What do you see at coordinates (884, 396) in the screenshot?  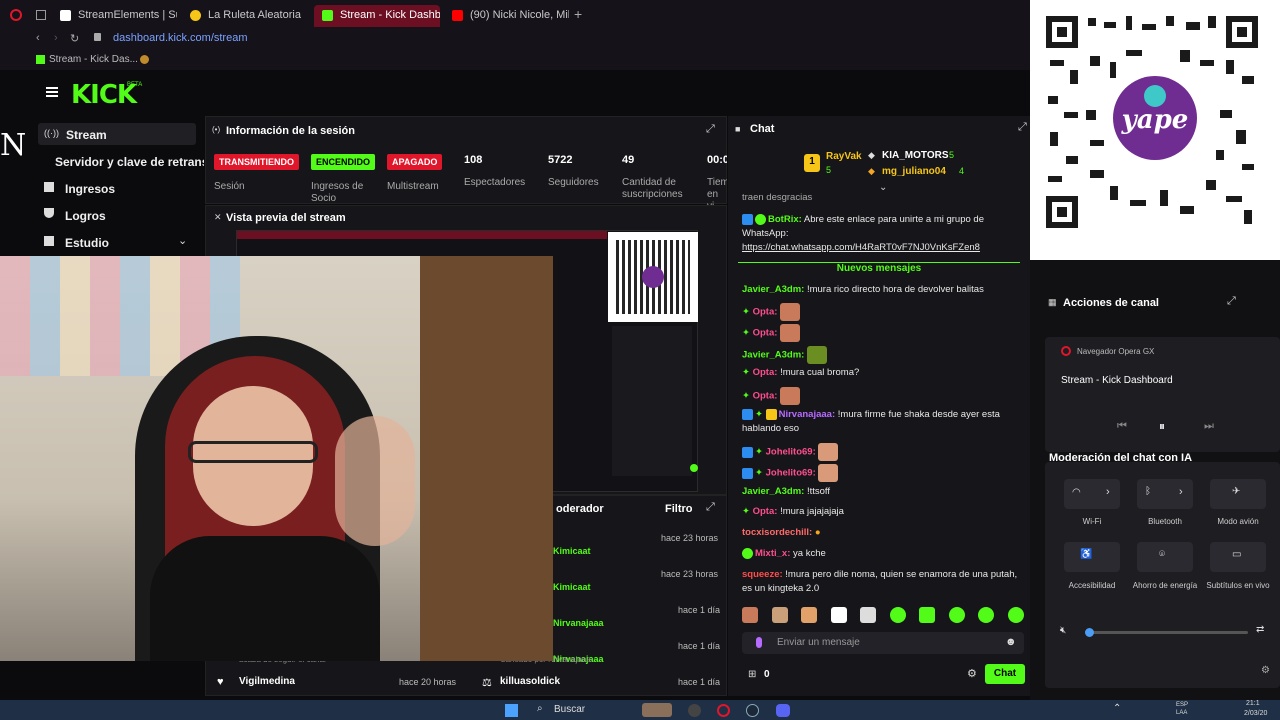 I see `chat-message: ✦ Opta:` at bounding box center [884, 396].